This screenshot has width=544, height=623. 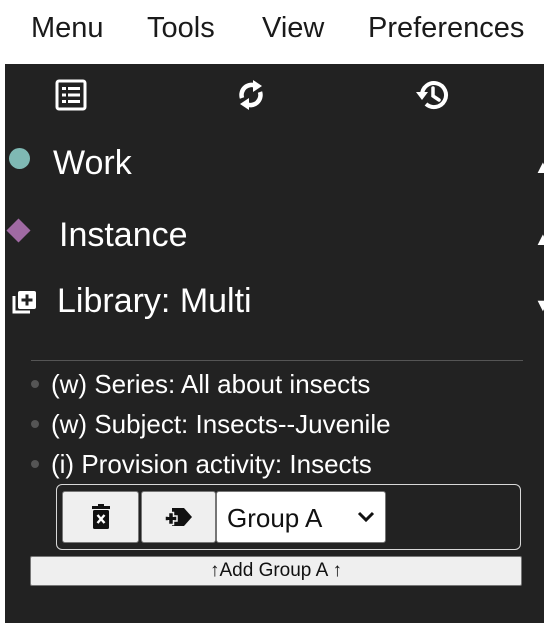 I want to click on list-item: (i) Provision activity: Insects, so click(x=281, y=464).